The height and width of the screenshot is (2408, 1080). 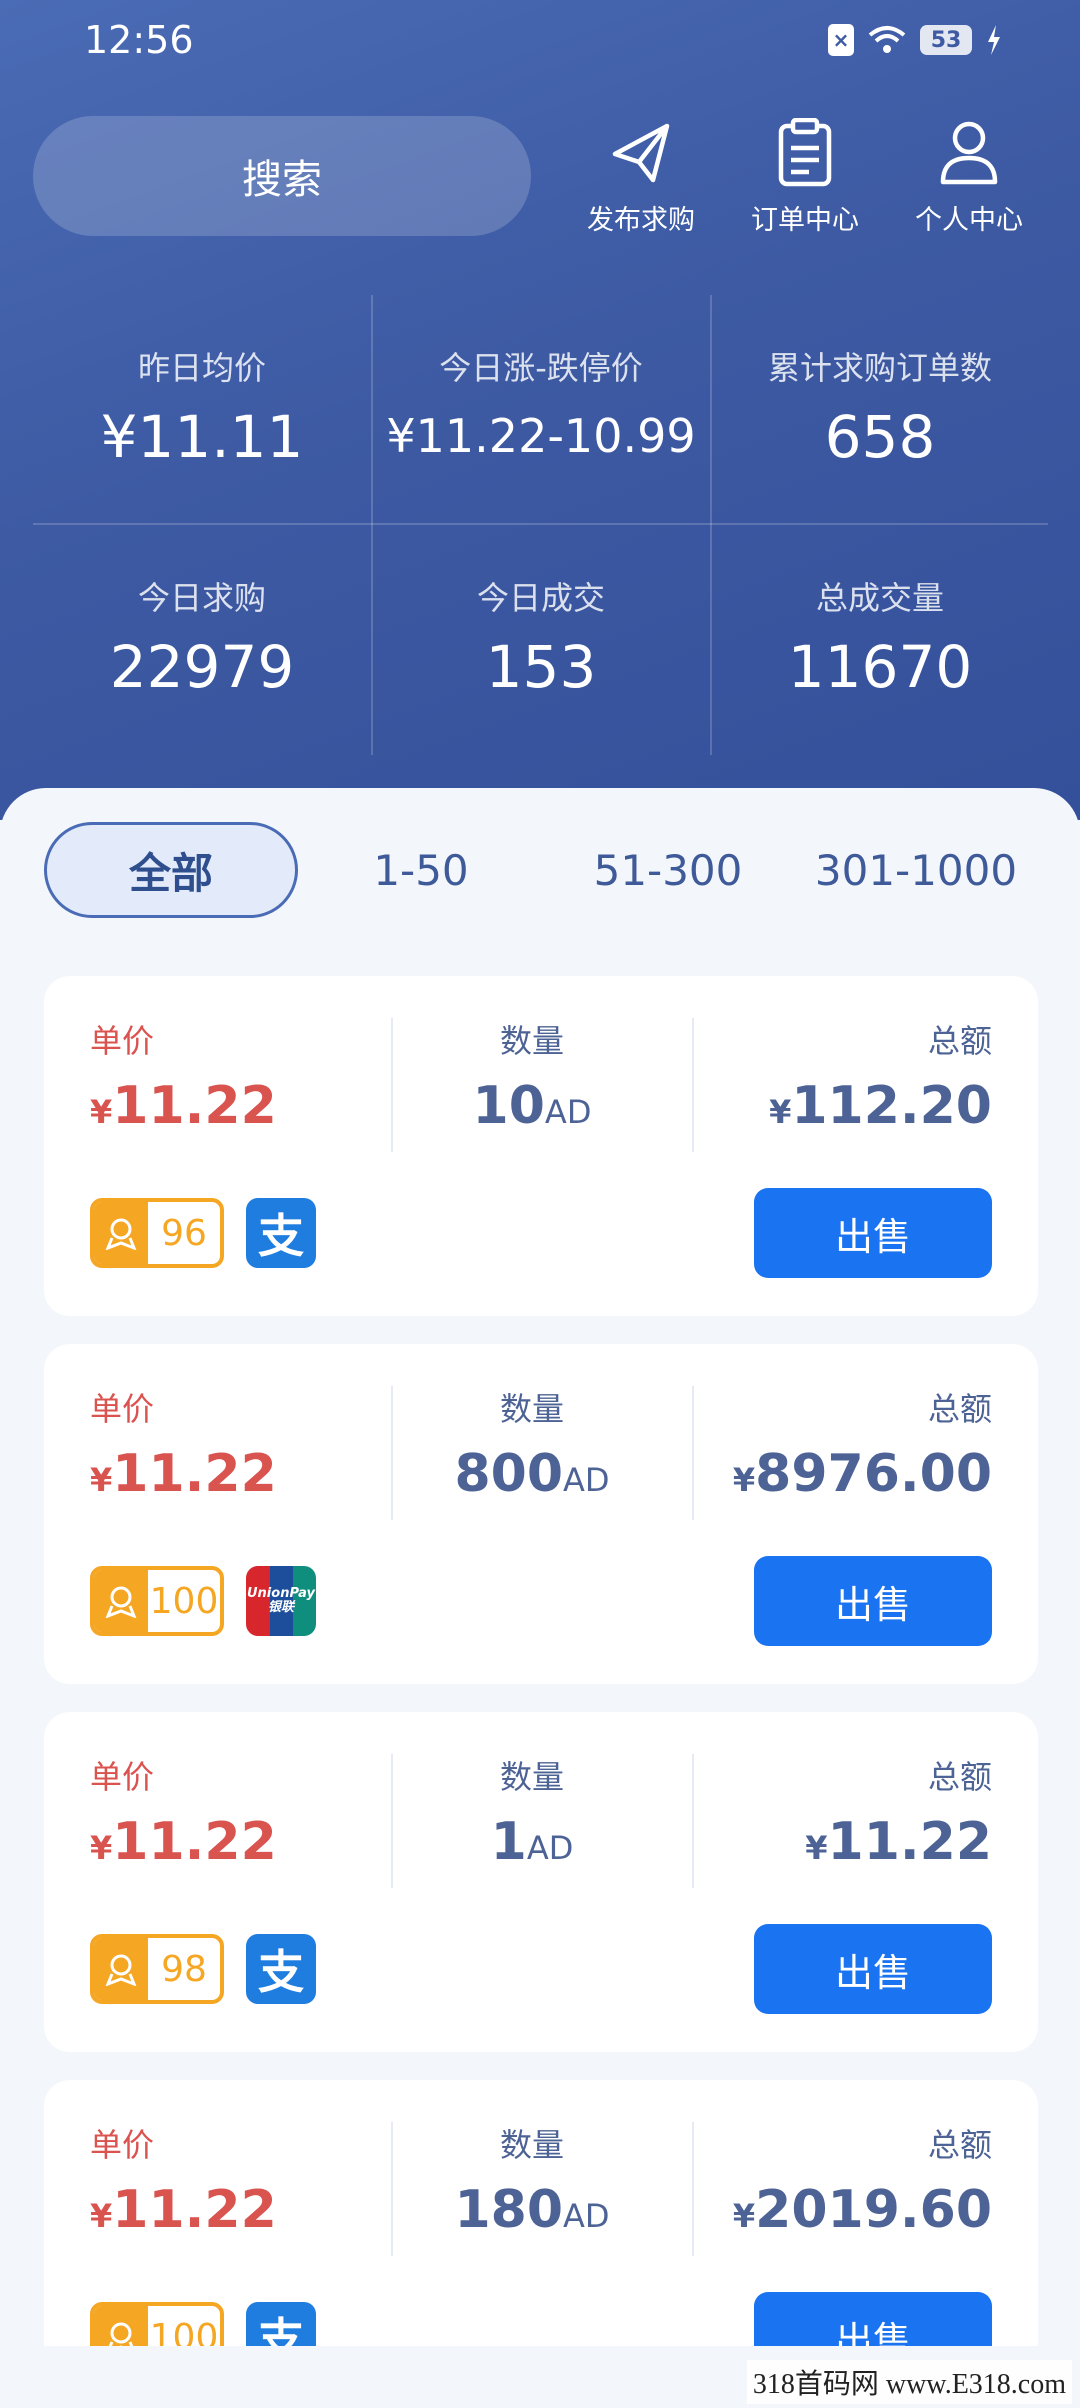 What do you see at coordinates (532, 1474) in the screenshot?
I see `quantity-value: 800AD` at bounding box center [532, 1474].